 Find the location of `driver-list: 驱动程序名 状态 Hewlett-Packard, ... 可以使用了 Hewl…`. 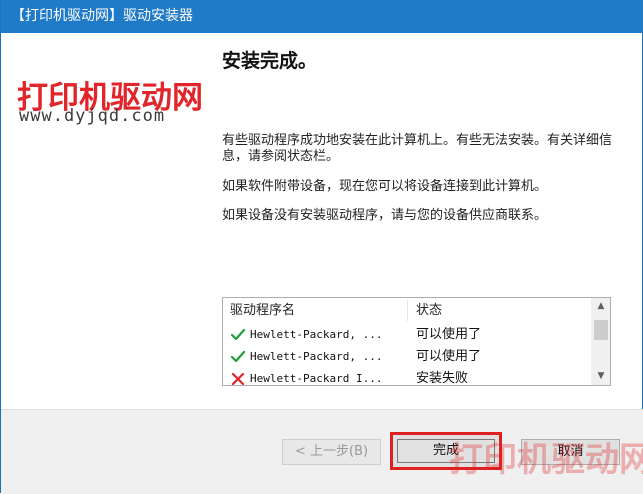

driver-list: 驱动程序名 状态 Hewlett-Packard, ... 可以使用了 Hewl… is located at coordinates (416, 341).